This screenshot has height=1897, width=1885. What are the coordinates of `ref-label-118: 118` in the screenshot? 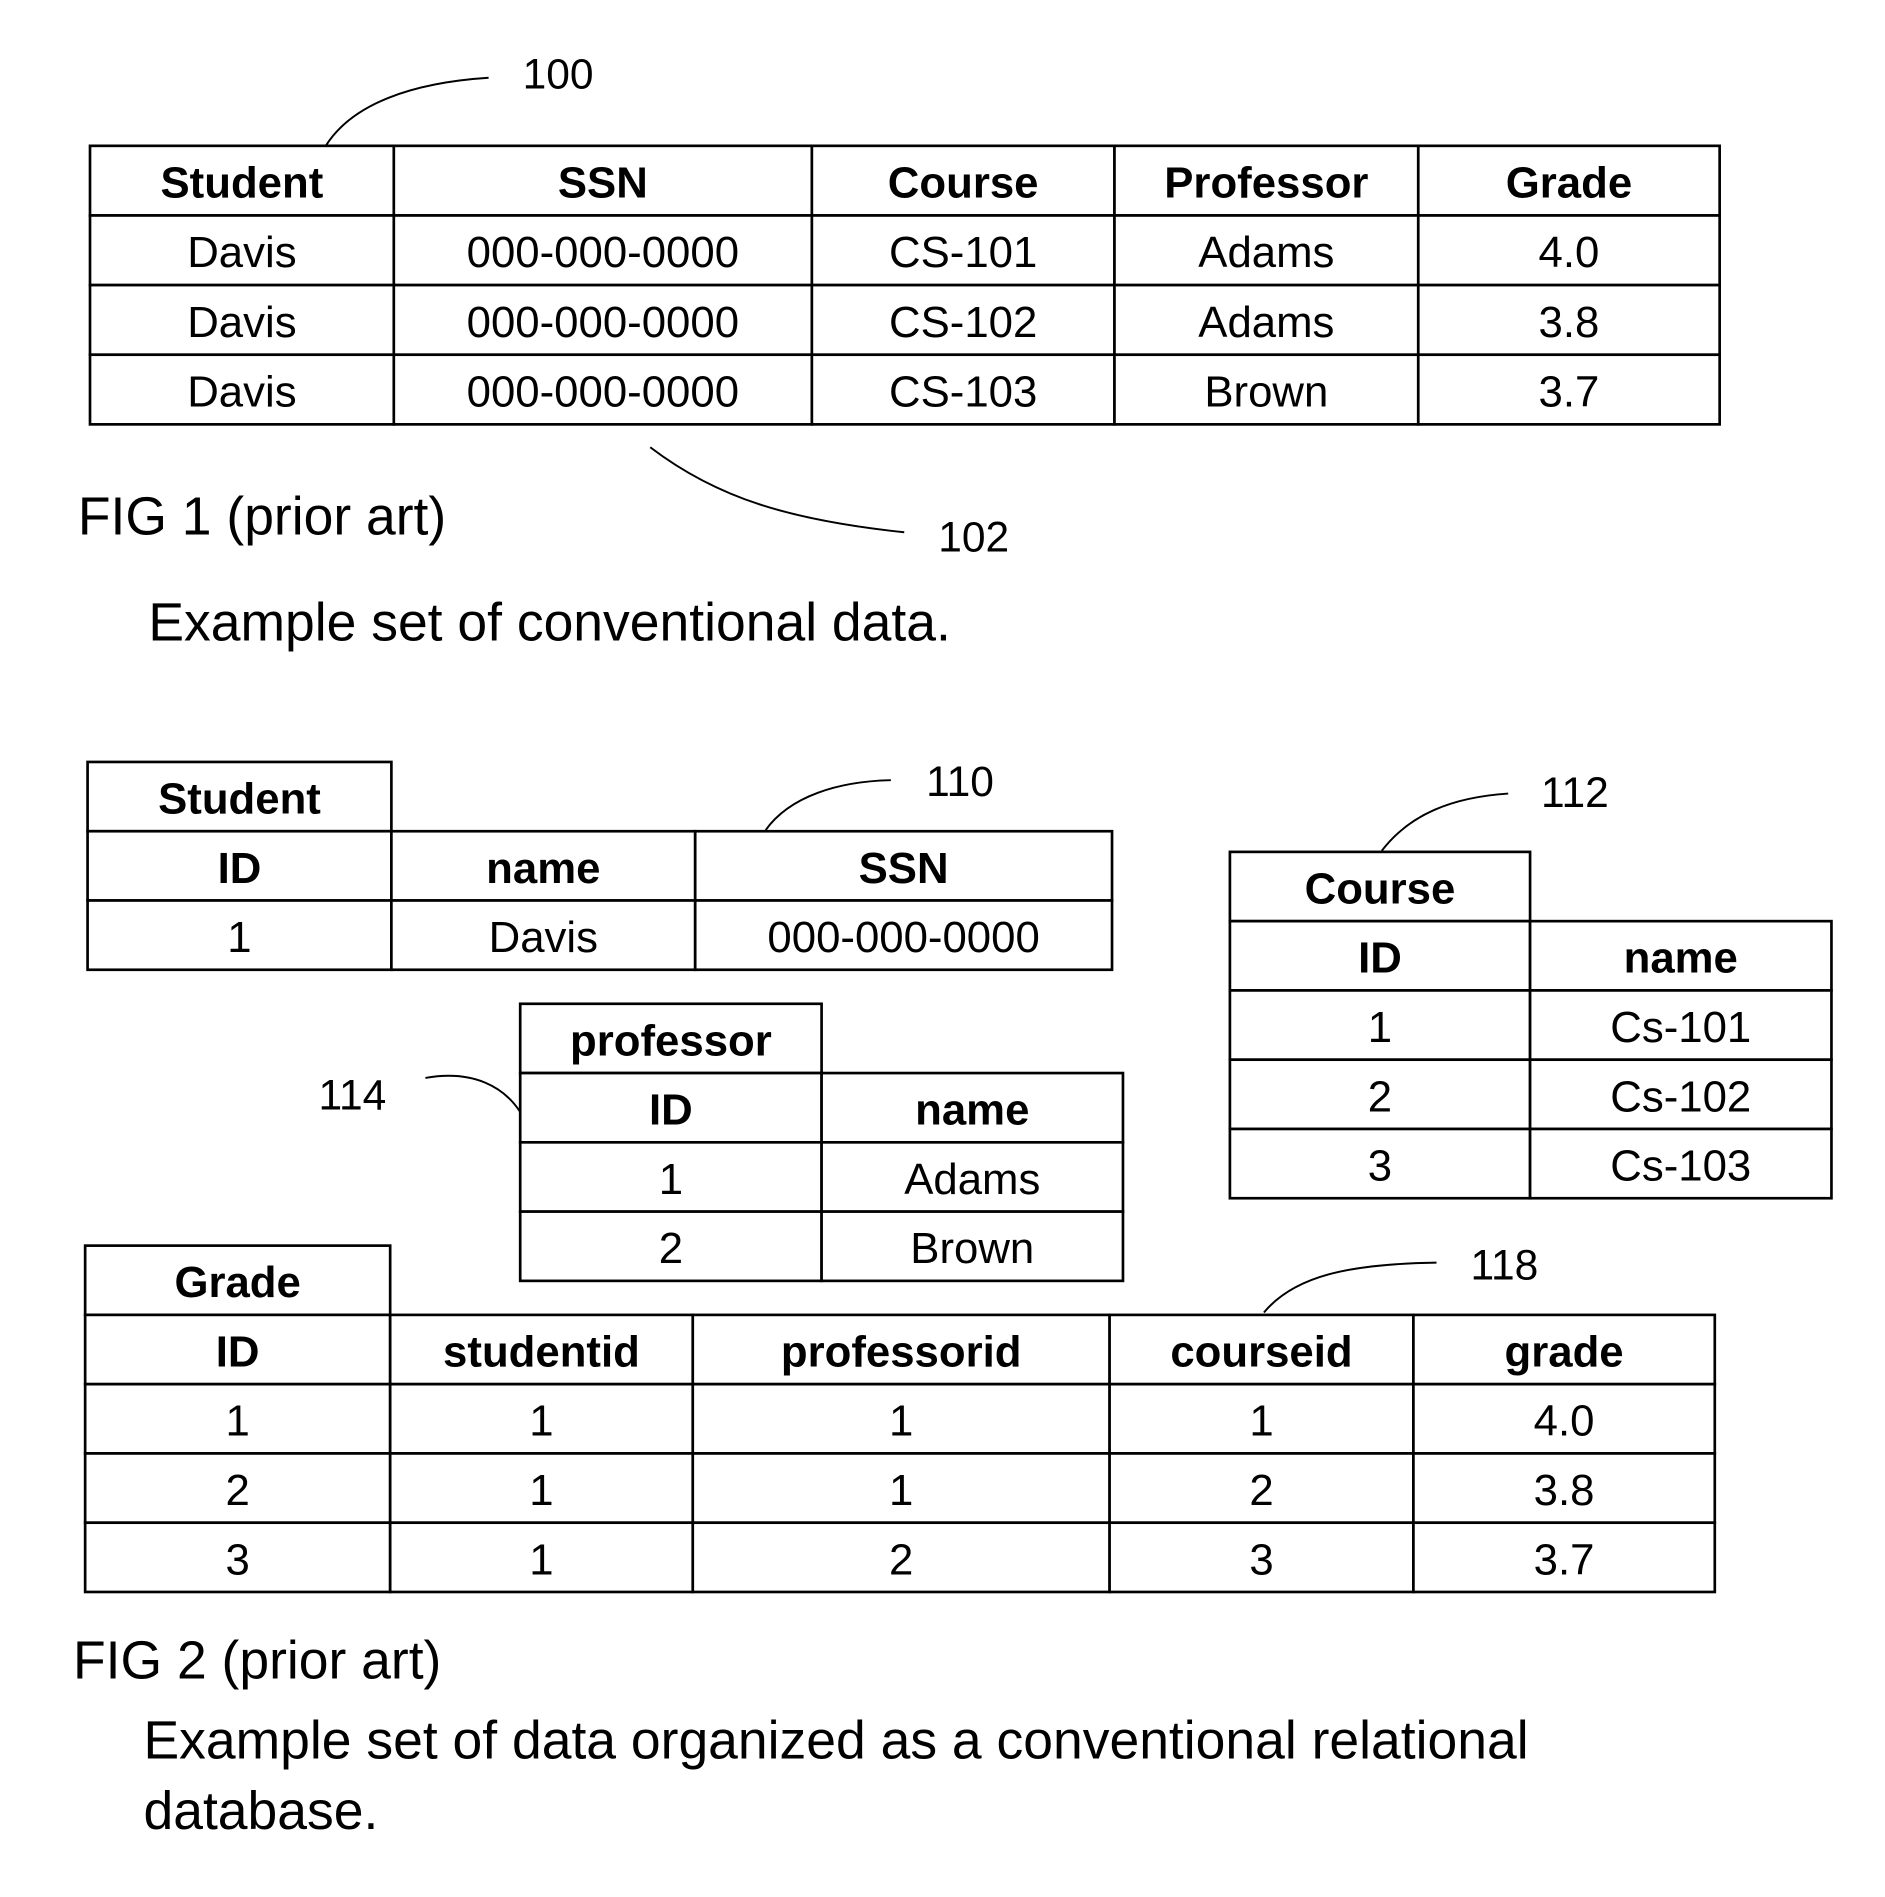 It's located at (1505, 1266).